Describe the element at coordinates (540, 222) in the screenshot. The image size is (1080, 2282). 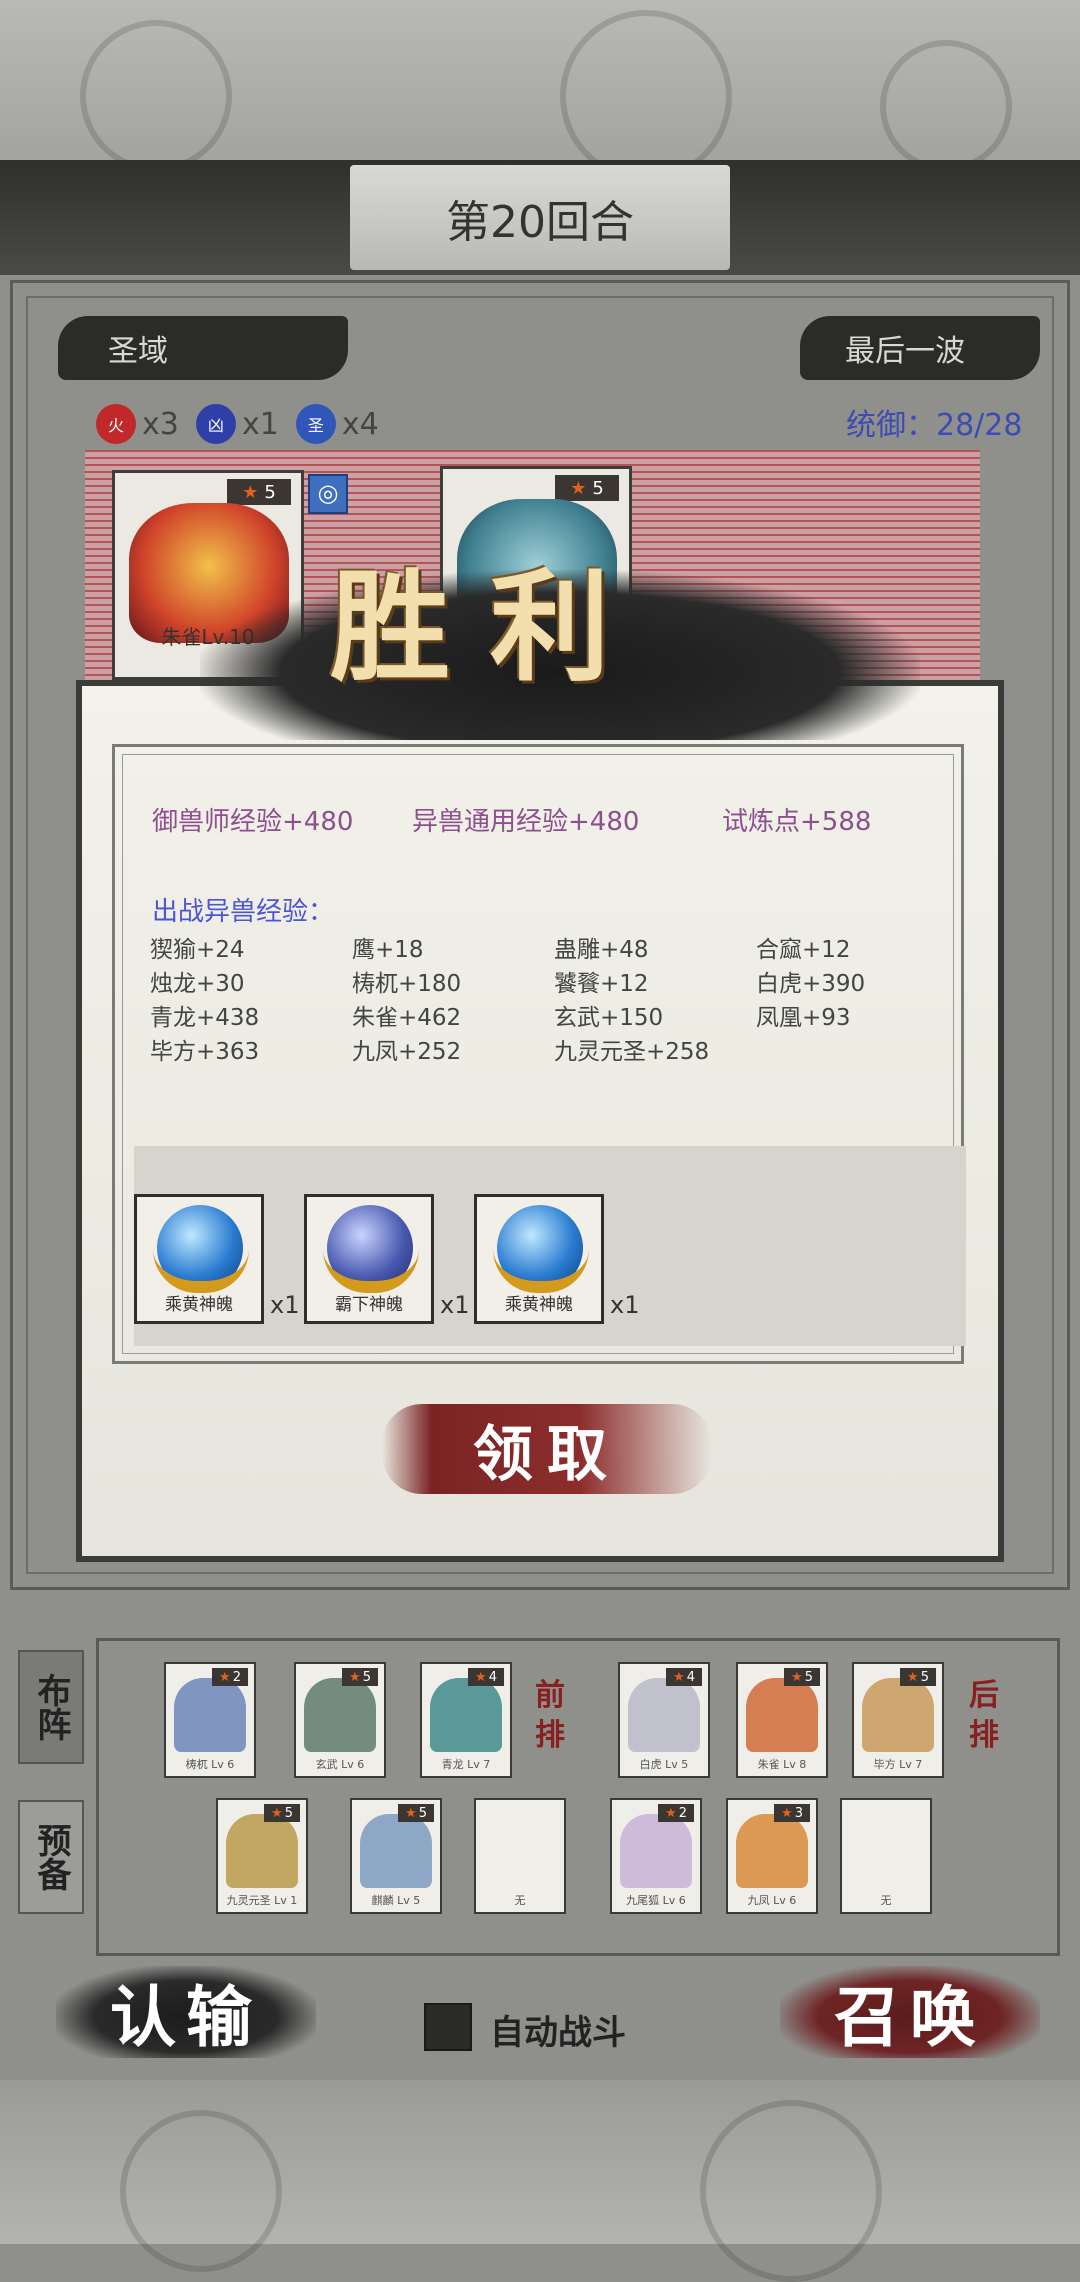
I see `round-title: 第20回合` at that location.